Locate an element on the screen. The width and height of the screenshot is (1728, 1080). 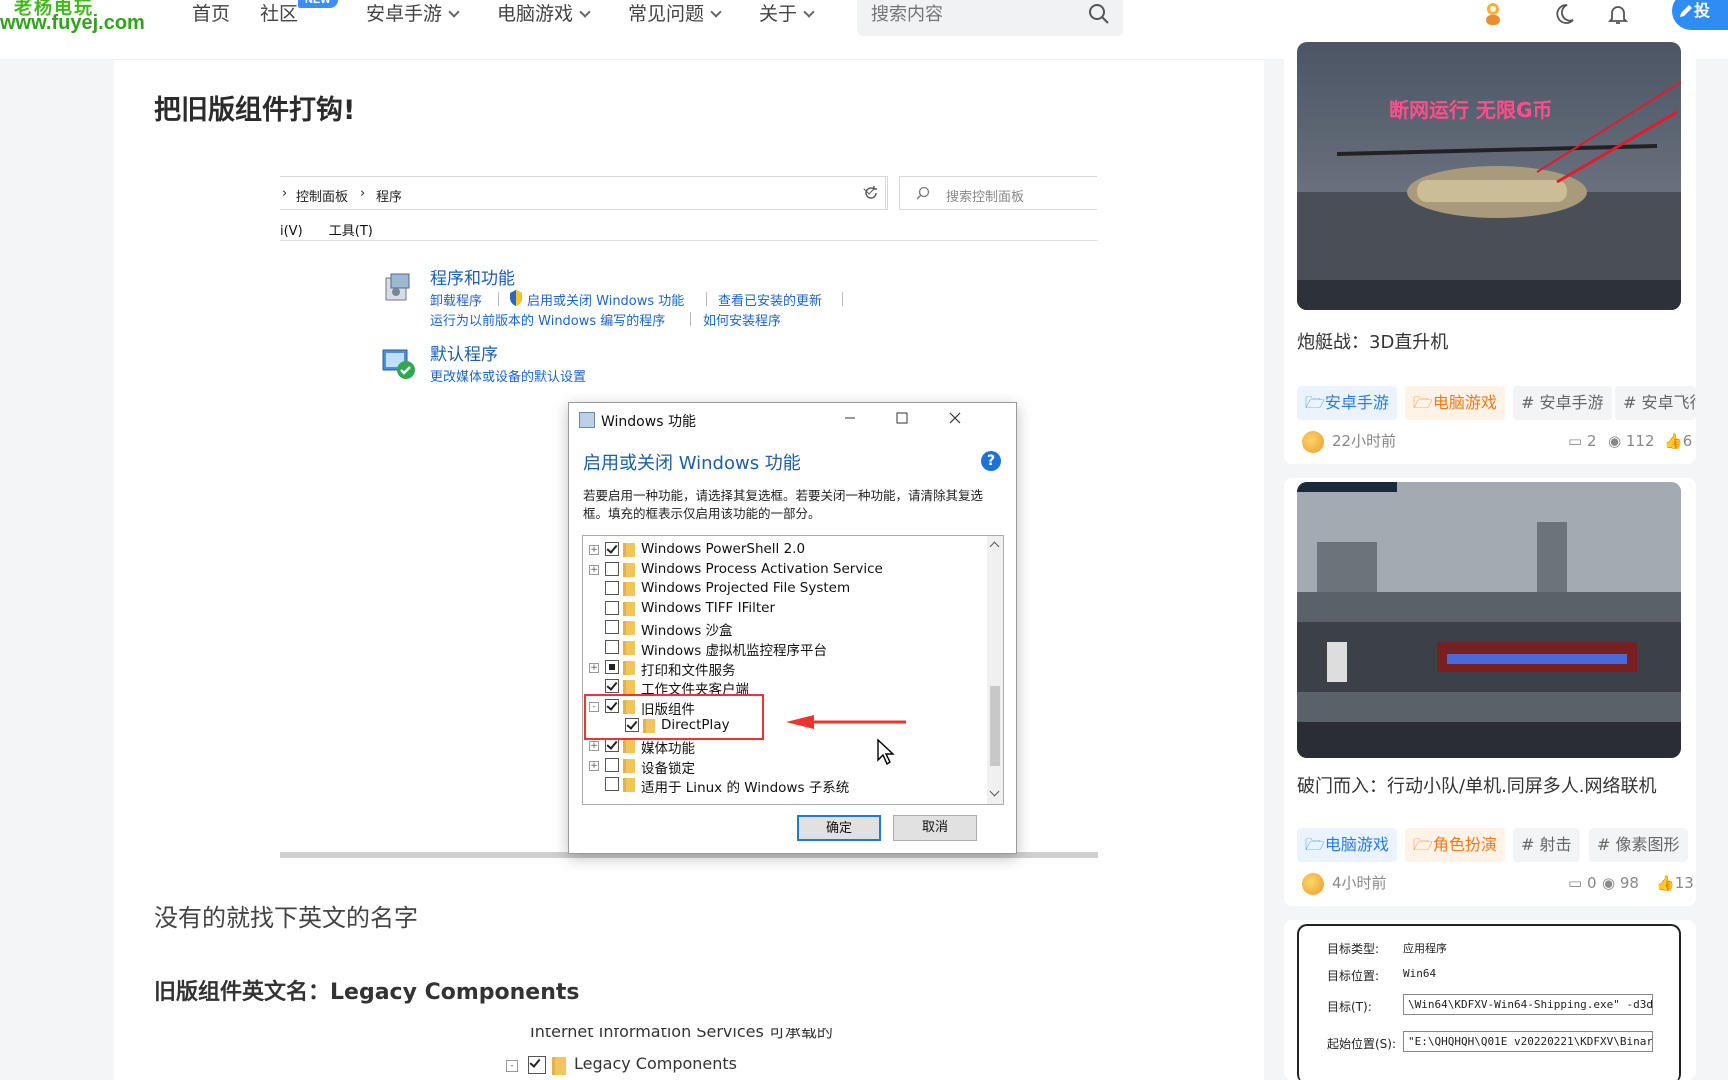
search-icon is located at coordinates (1099, 14).